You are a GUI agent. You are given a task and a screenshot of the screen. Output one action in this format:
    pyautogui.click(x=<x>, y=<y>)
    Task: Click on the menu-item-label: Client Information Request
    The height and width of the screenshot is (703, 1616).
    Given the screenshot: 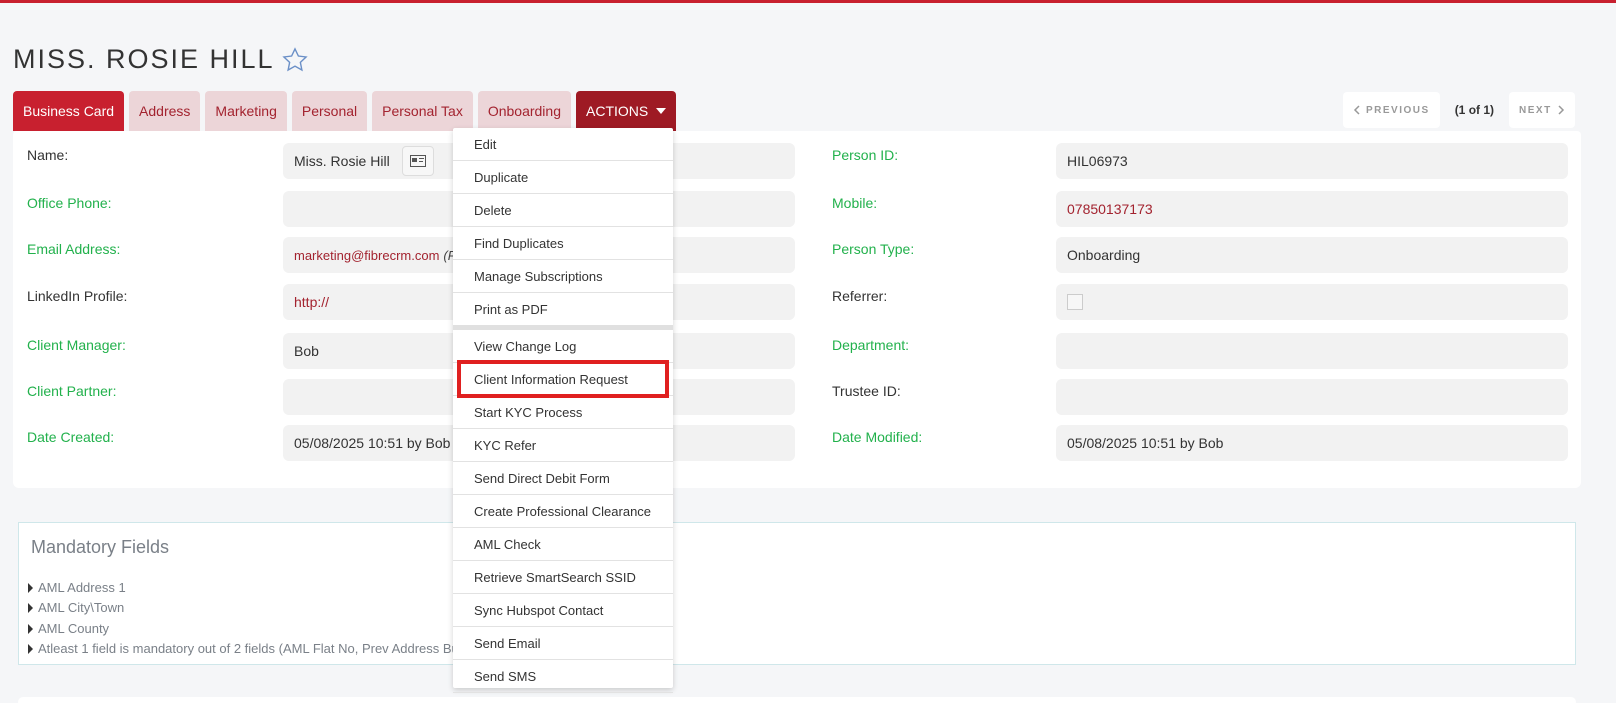 What is the action you would take?
    pyautogui.click(x=551, y=379)
    